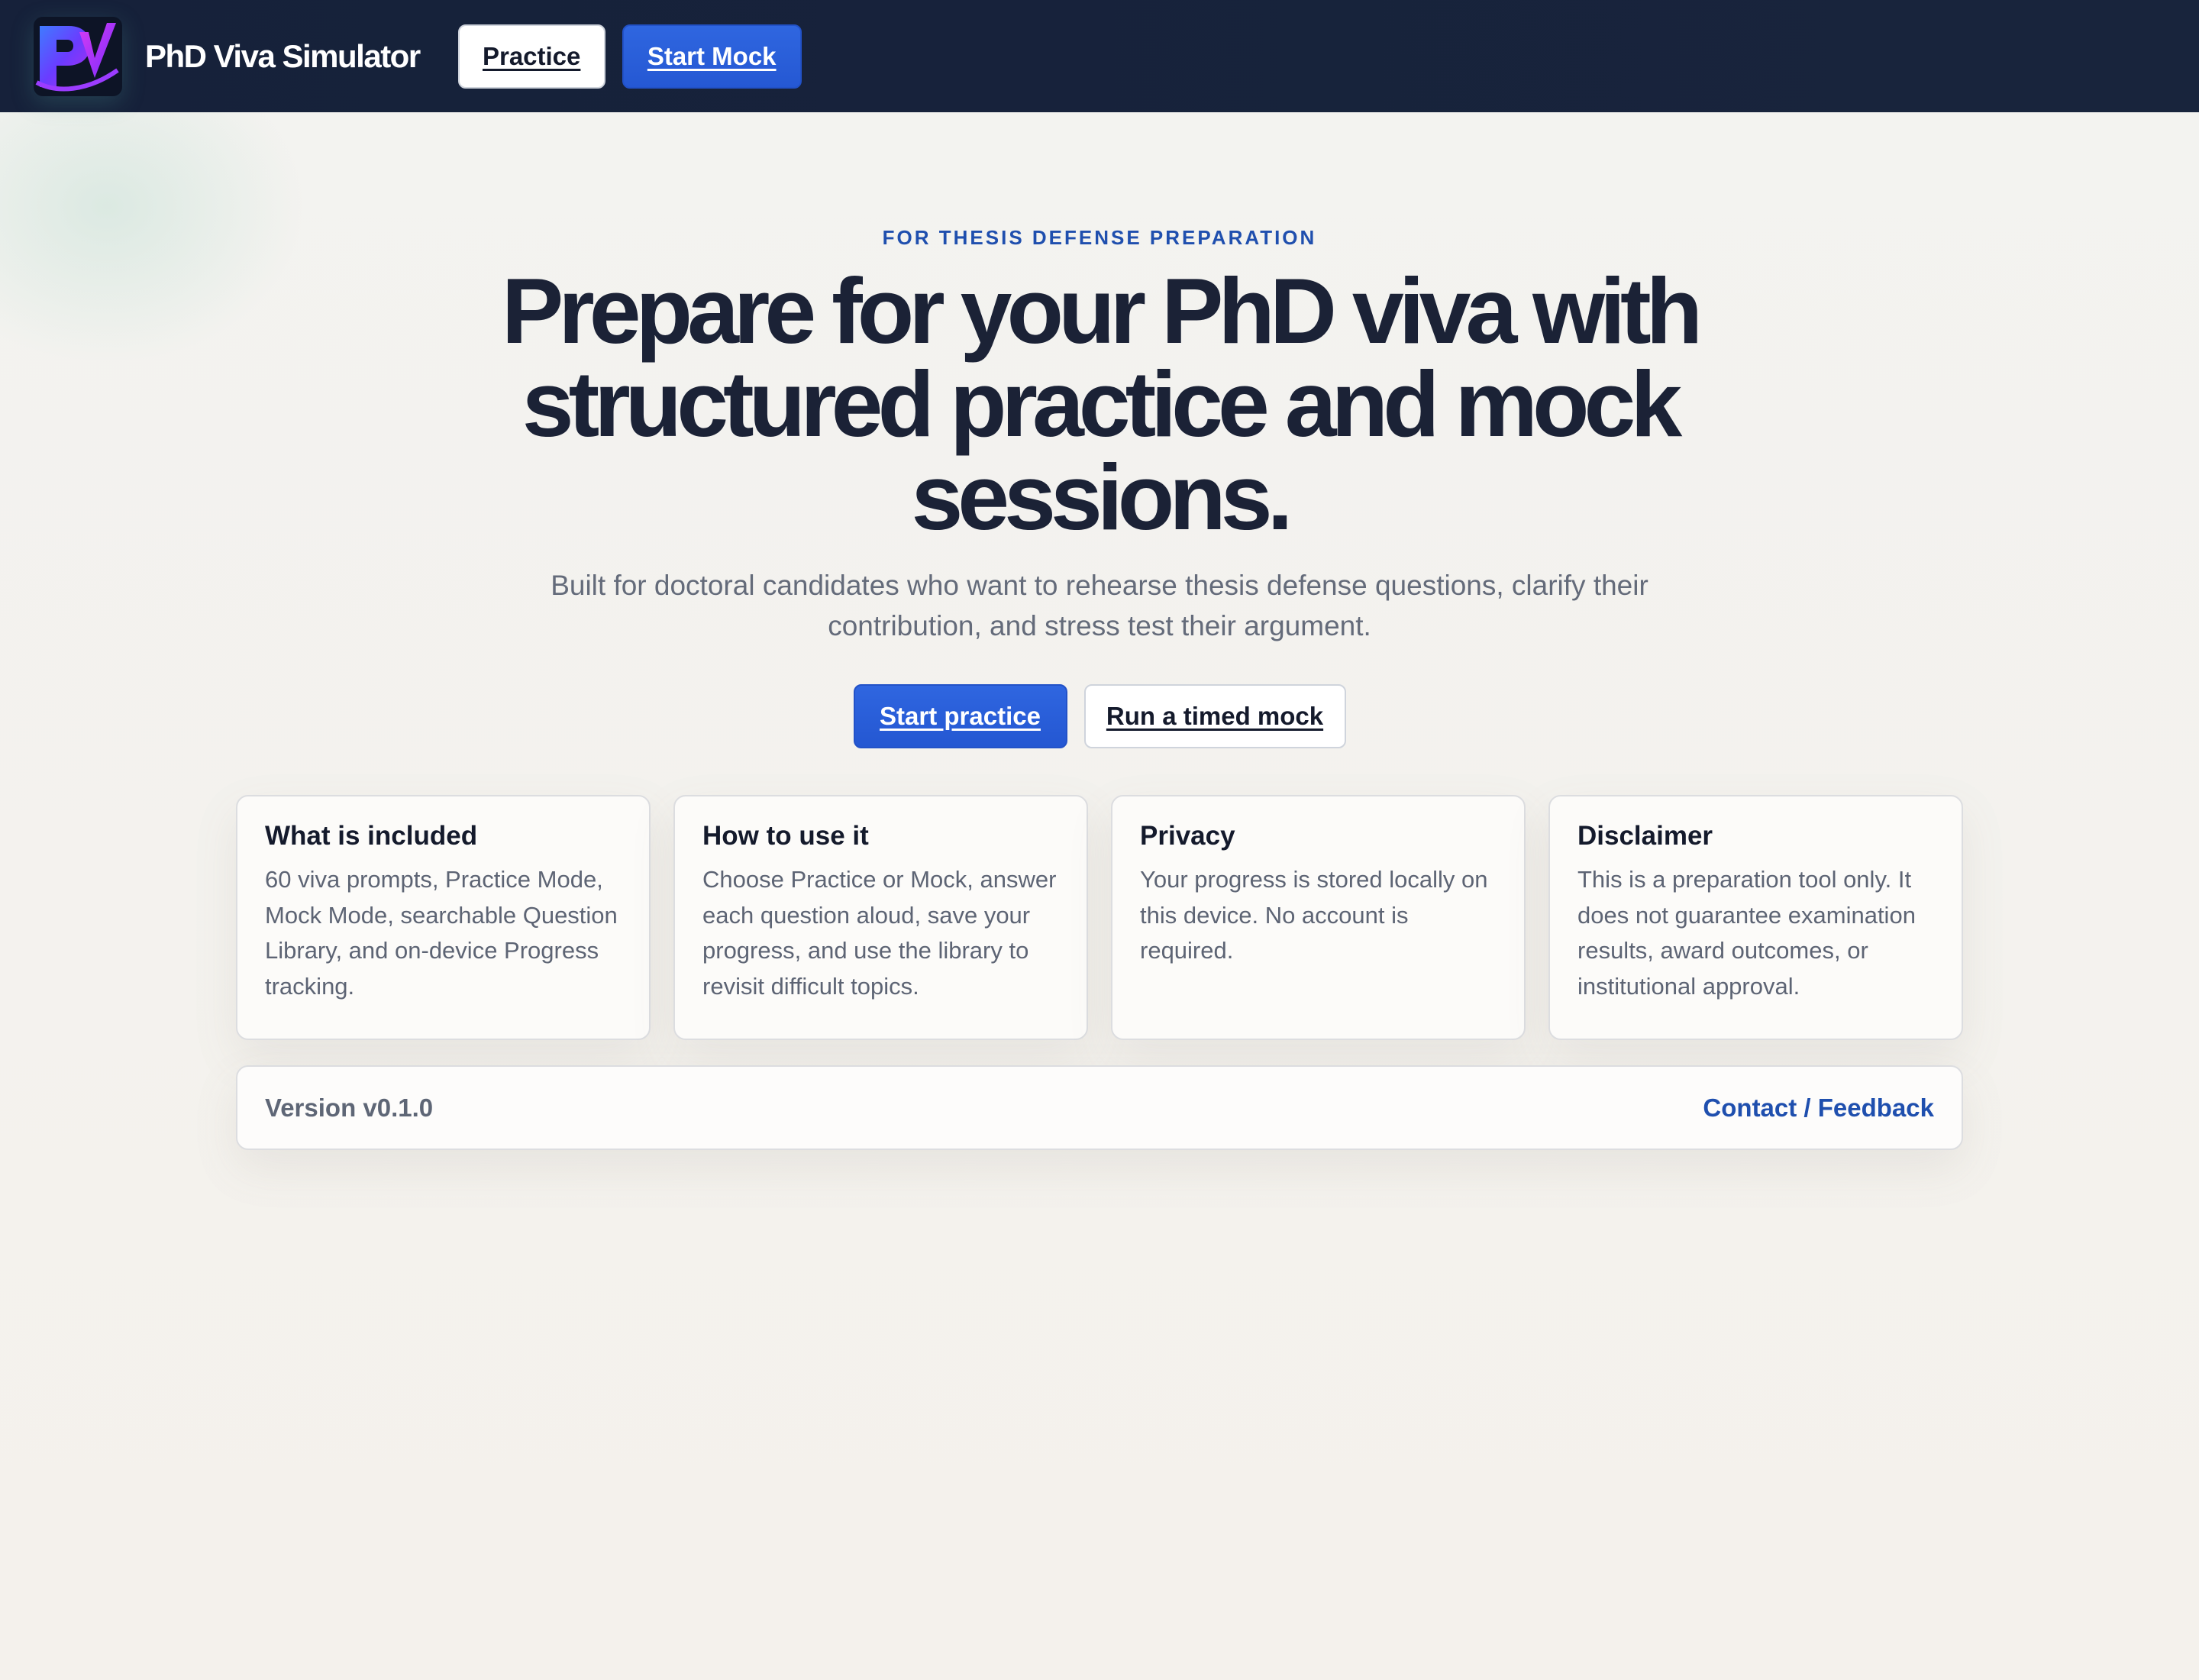 This screenshot has width=2199, height=1680. What do you see at coordinates (785, 836) in the screenshot?
I see `card-title: How to use it` at bounding box center [785, 836].